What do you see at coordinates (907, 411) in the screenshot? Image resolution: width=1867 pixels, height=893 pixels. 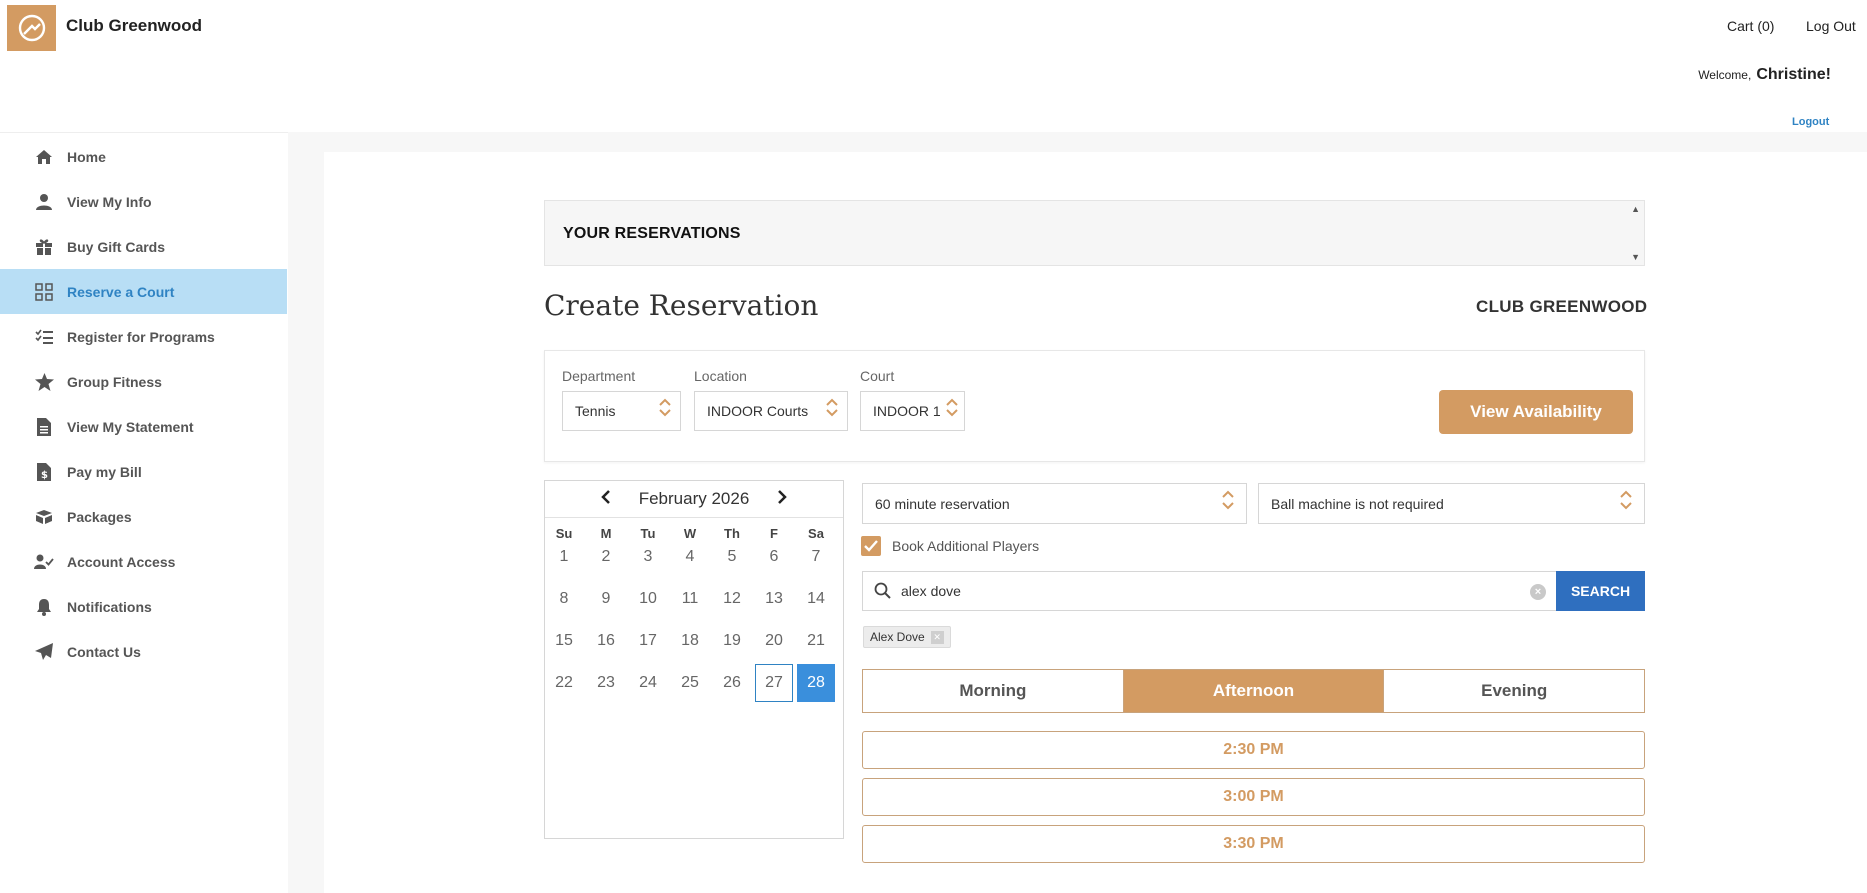 I see `court-value: INDOOR 1` at bounding box center [907, 411].